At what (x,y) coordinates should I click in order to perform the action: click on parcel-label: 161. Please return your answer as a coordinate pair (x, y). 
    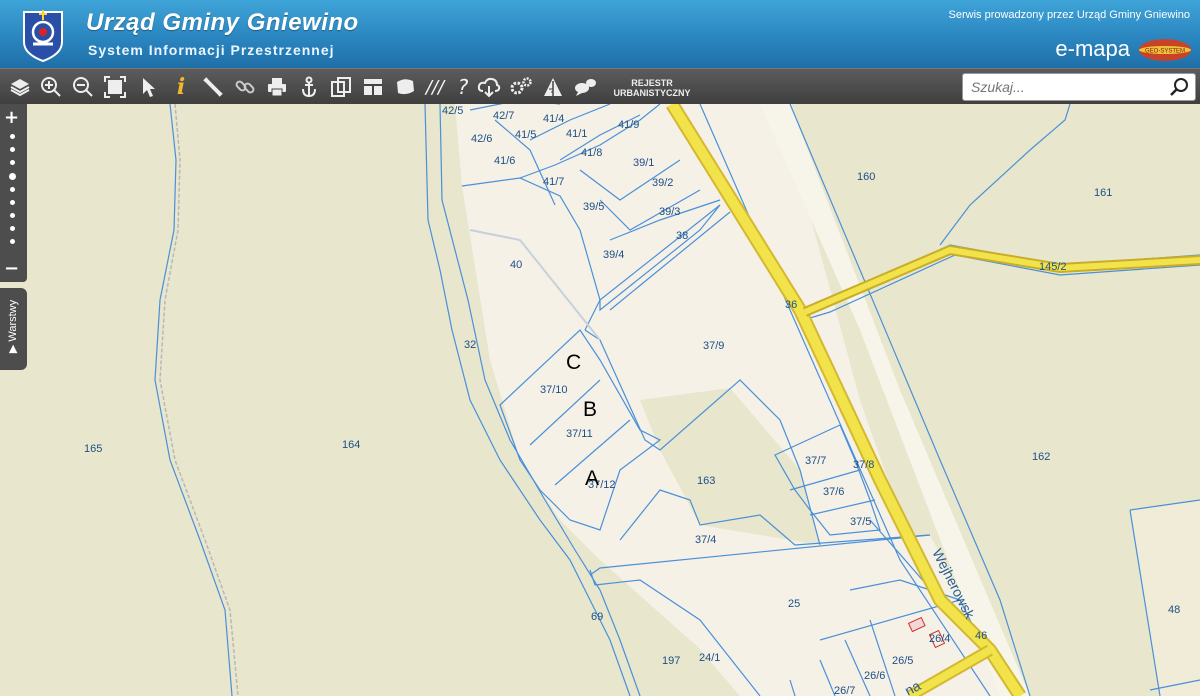
    Looking at the image, I should click on (1103, 193).